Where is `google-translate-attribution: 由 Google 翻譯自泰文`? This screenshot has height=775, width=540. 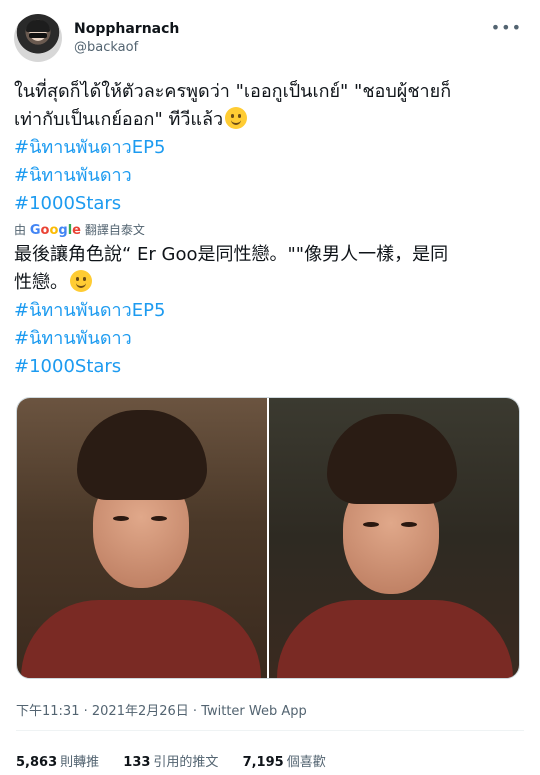
google-translate-attribution: 由 Google 翻譯自泰文 is located at coordinates (270, 230).